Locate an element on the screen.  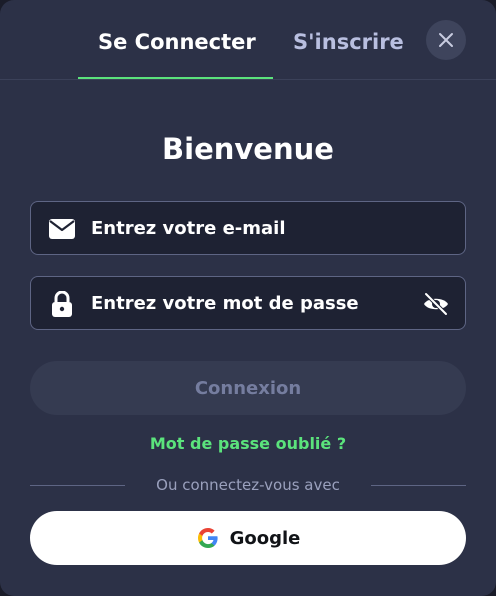
google-login-button: Google is located at coordinates (248, 538).